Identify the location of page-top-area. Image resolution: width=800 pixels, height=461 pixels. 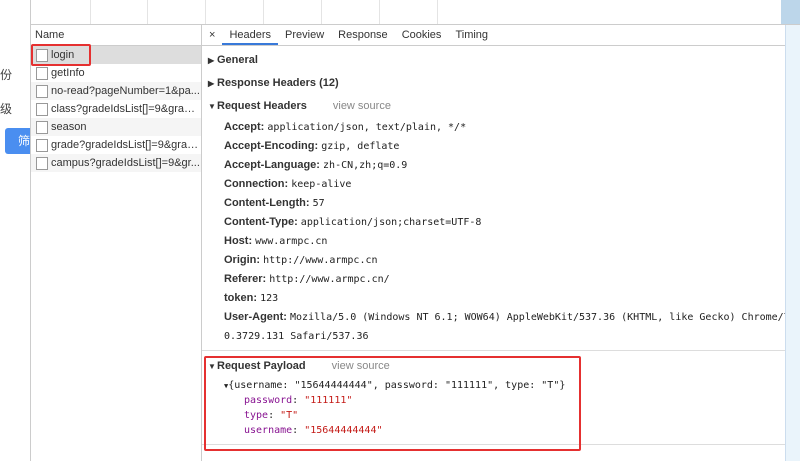
(400, 12).